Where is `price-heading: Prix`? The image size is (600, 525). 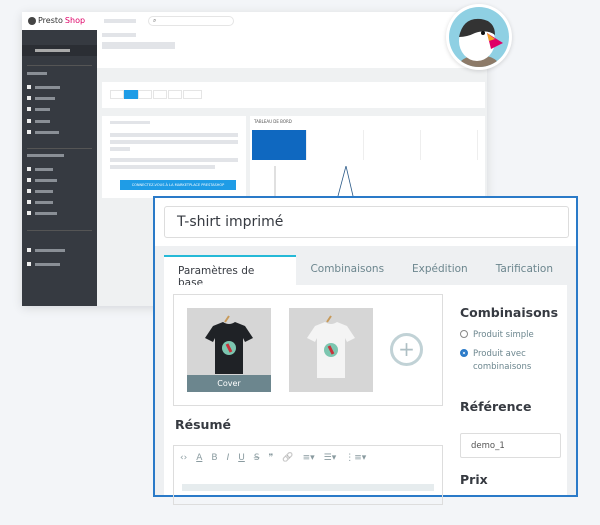 price-heading: Prix is located at coordinates (474, 479).